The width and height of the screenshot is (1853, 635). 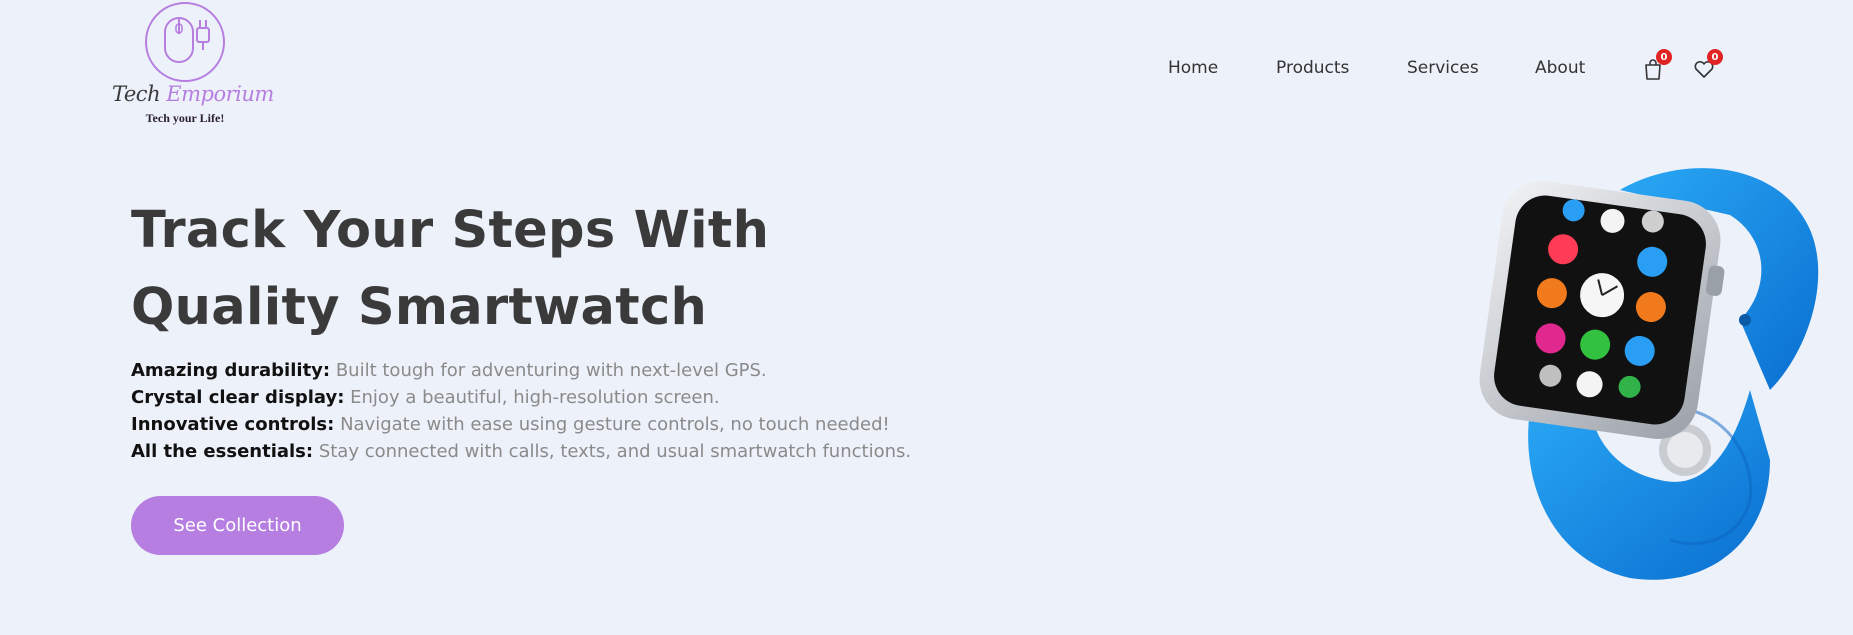 I want to click on mouse-plug-icon, so click(x=185, y=42).